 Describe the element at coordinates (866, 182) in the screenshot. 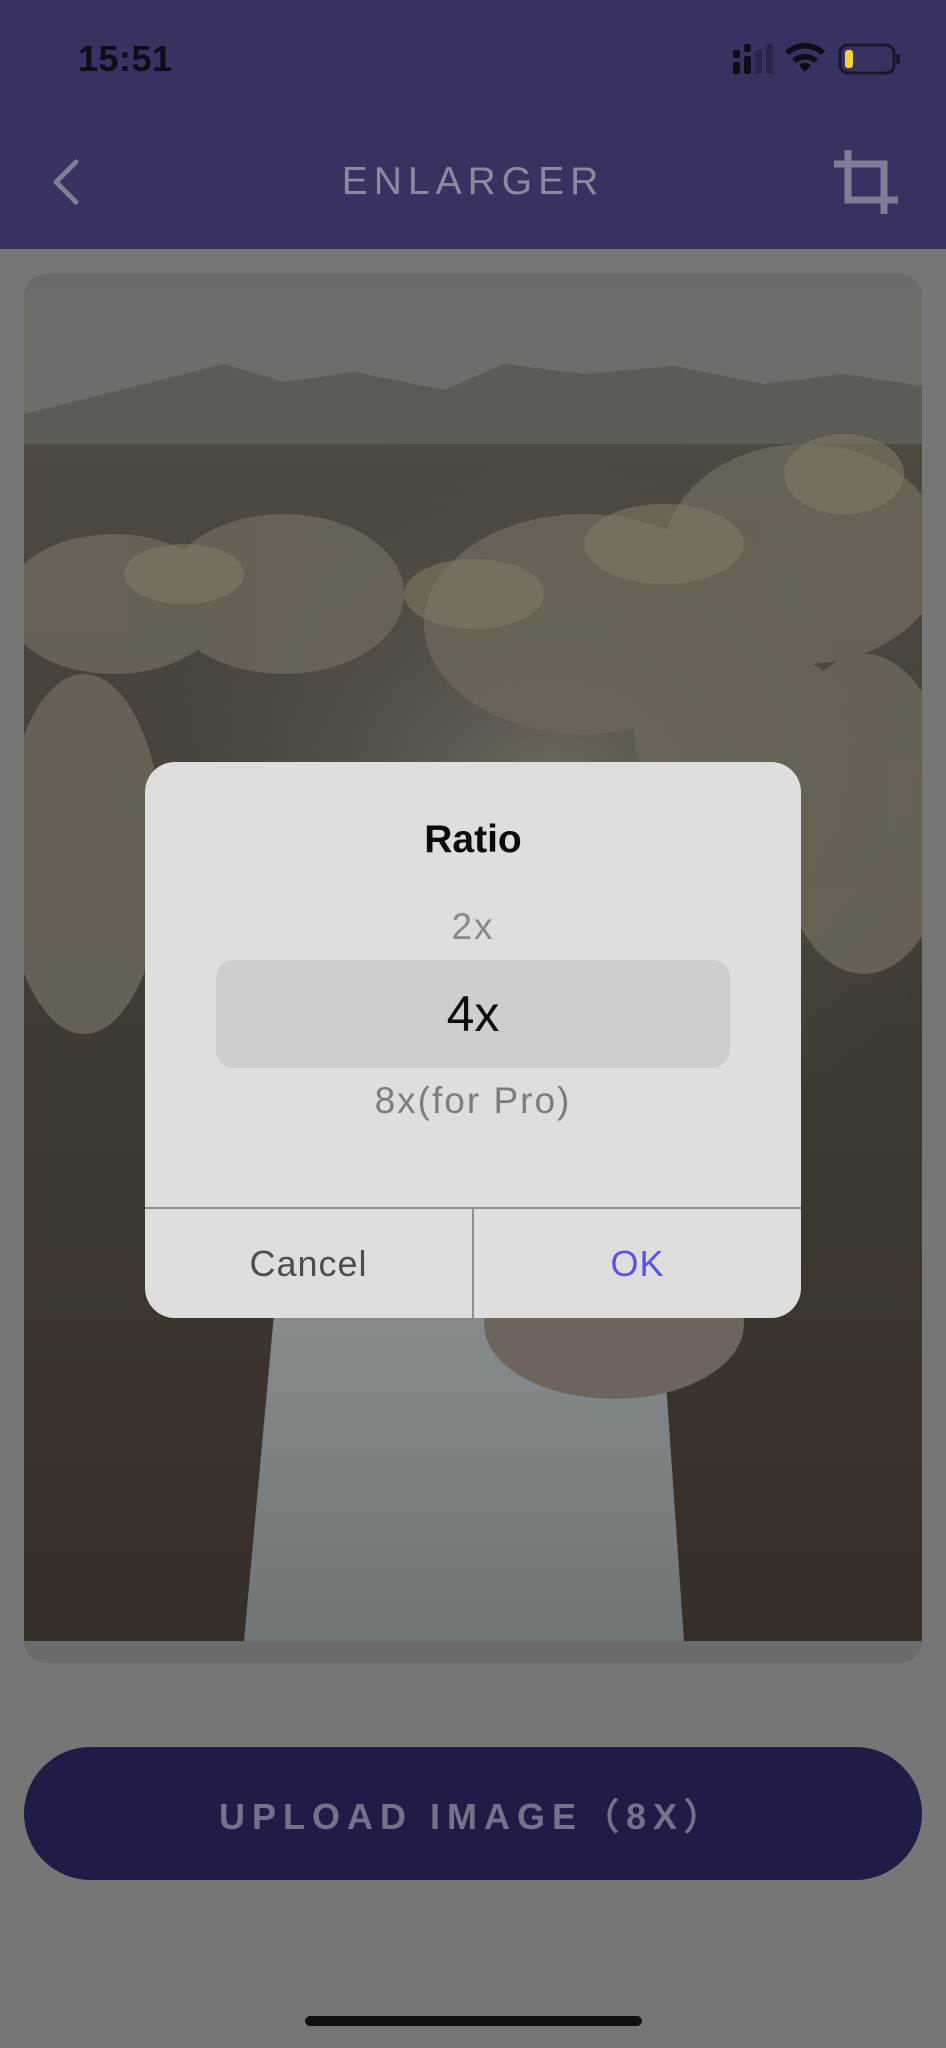

I see `crop-icon` at that location.